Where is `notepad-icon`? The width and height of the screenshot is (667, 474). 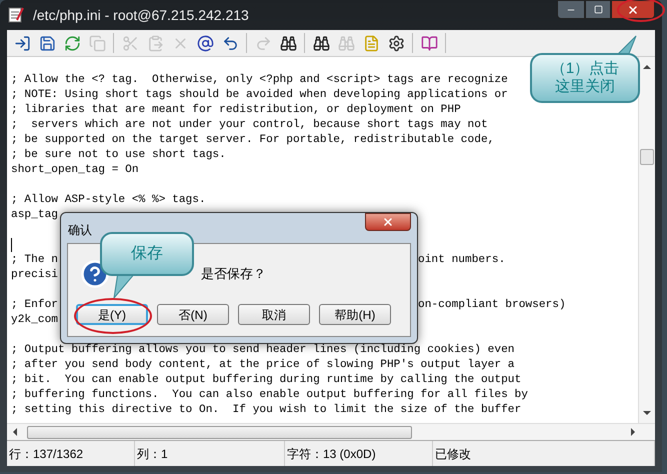
notepad-icon is located at coordinates (16, 15).